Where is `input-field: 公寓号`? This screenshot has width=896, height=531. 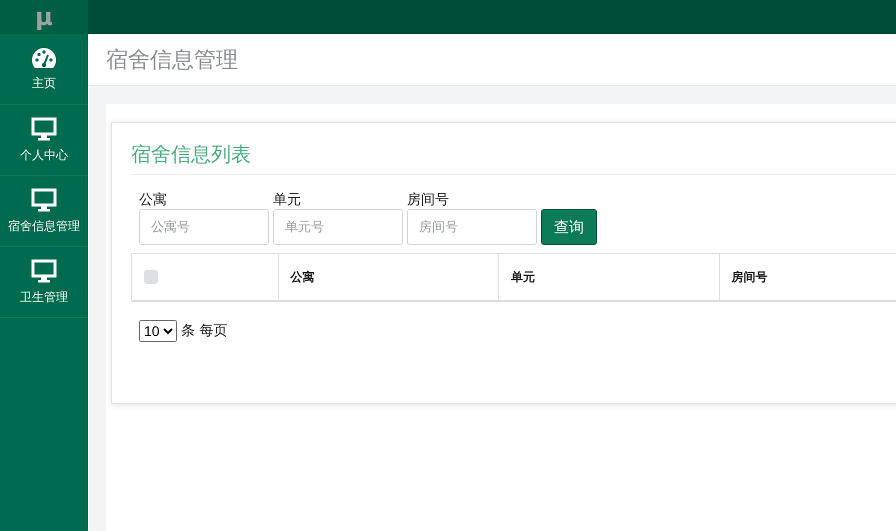
input-field: 公寓号 is located at coordinates (204, 227).